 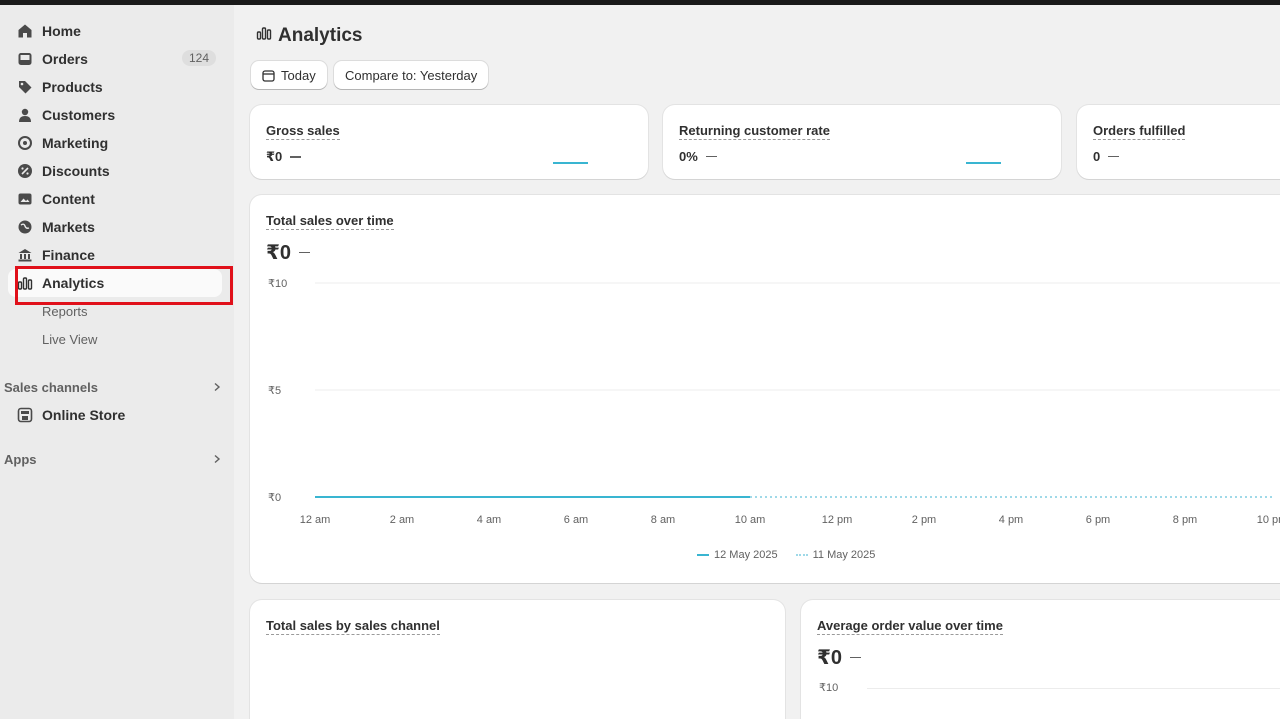 I want to click on orders-count-badge: 124, so click(x=198, y=58).